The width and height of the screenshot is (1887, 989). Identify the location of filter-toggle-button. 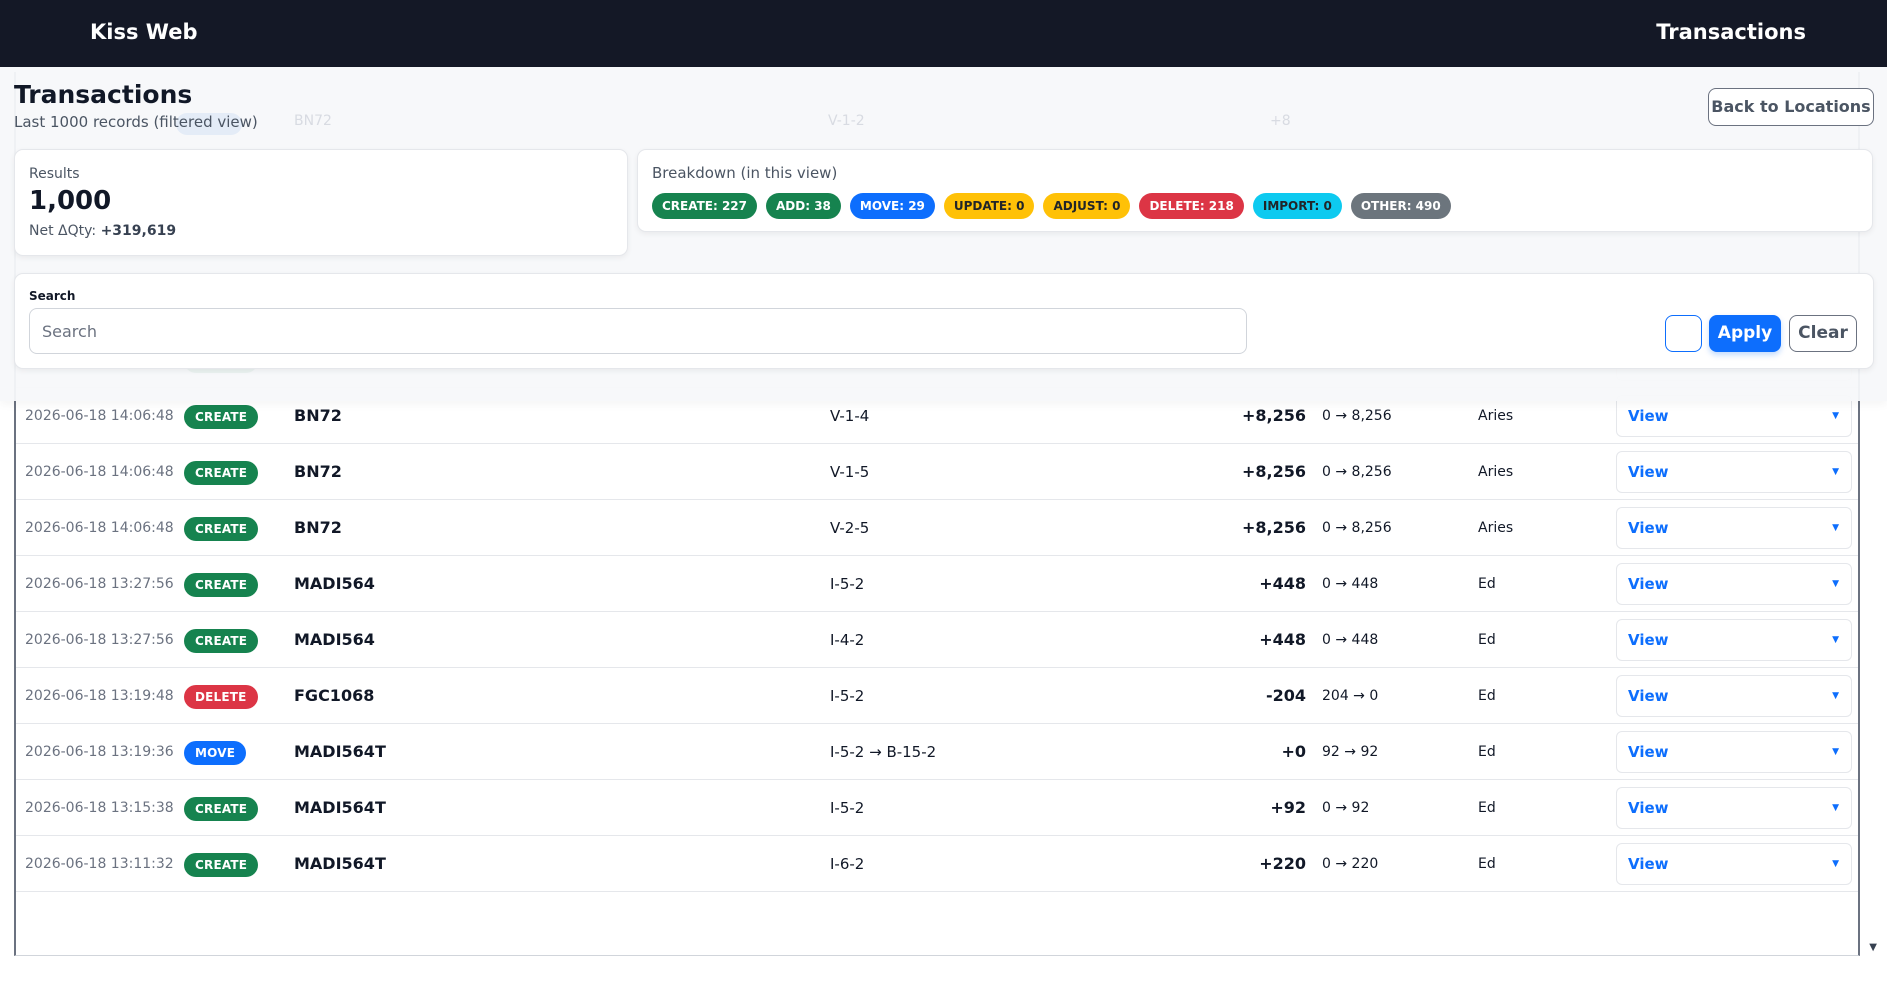
(1683, 333).